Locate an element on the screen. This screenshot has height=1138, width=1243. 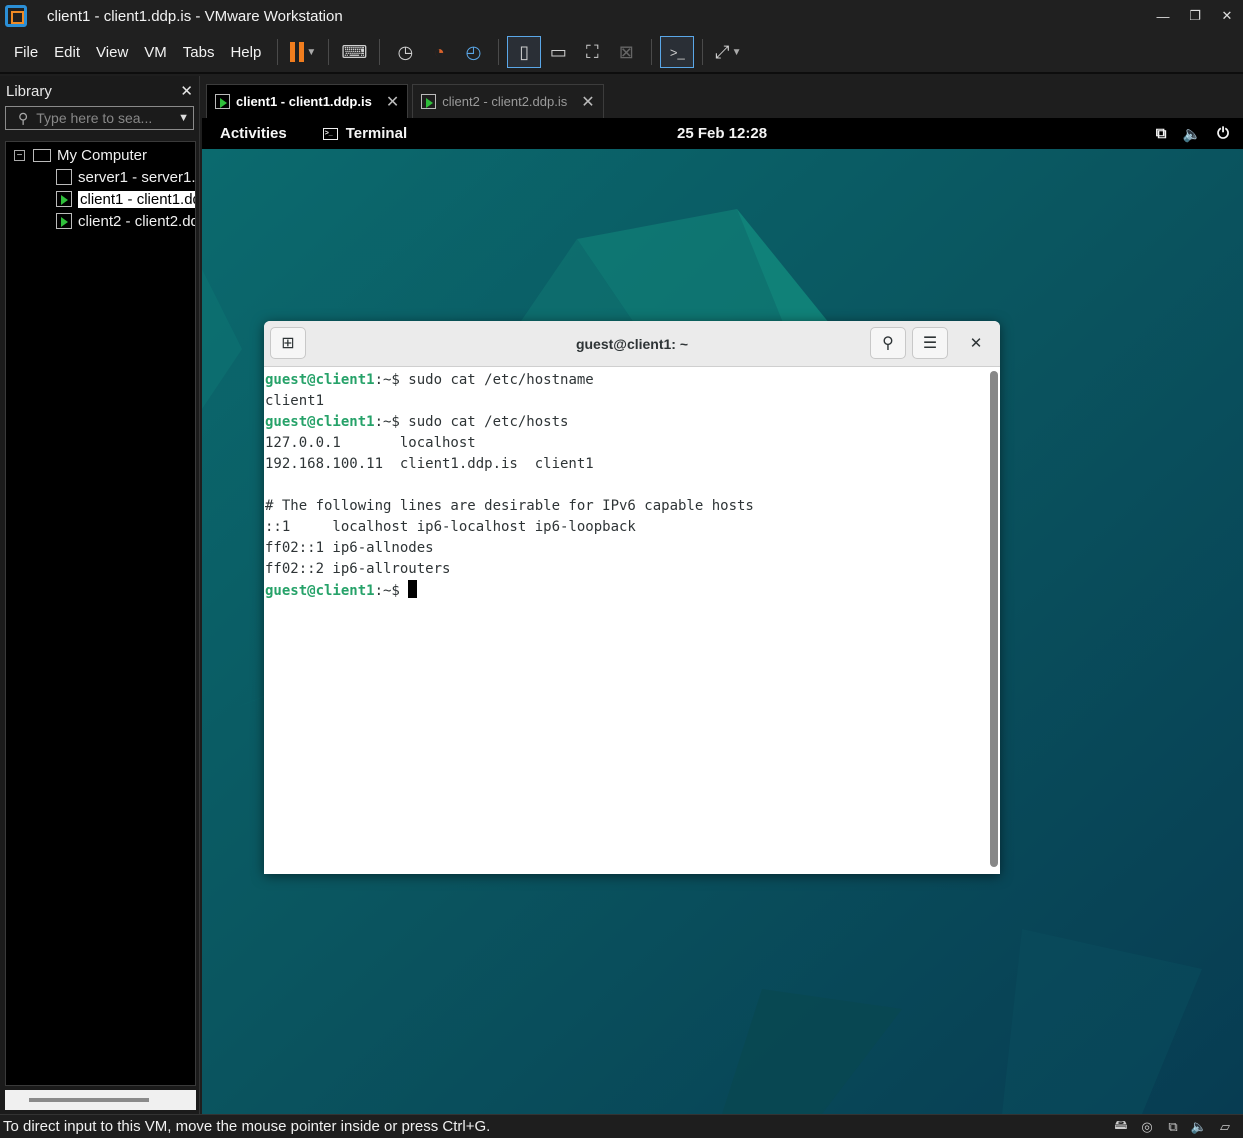
hard-disk-icon: 🖴 is located at coordinates (1121, 1126).